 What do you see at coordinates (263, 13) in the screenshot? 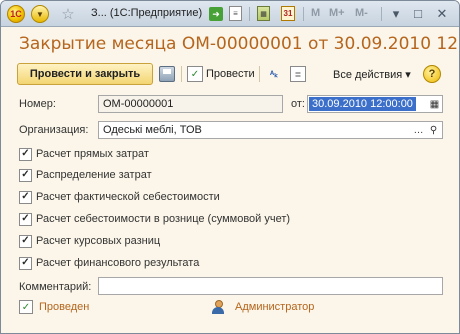
I see `calculator-icon: ▦` at bounding box center [263, 13].